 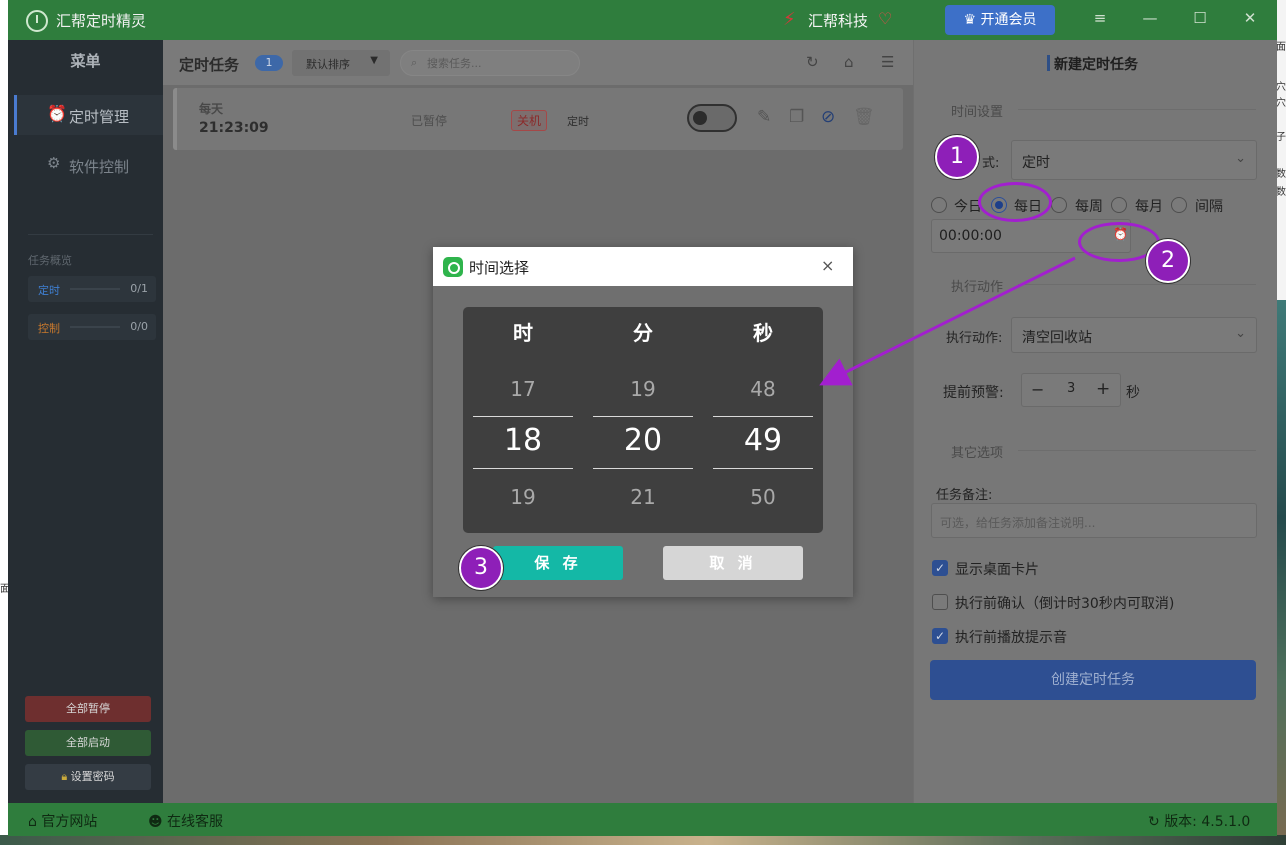 What do you see at coordinates (481, 568) in the screenshot?
I see `annotation-badge-3: 3` at bounding box center [481, 568].